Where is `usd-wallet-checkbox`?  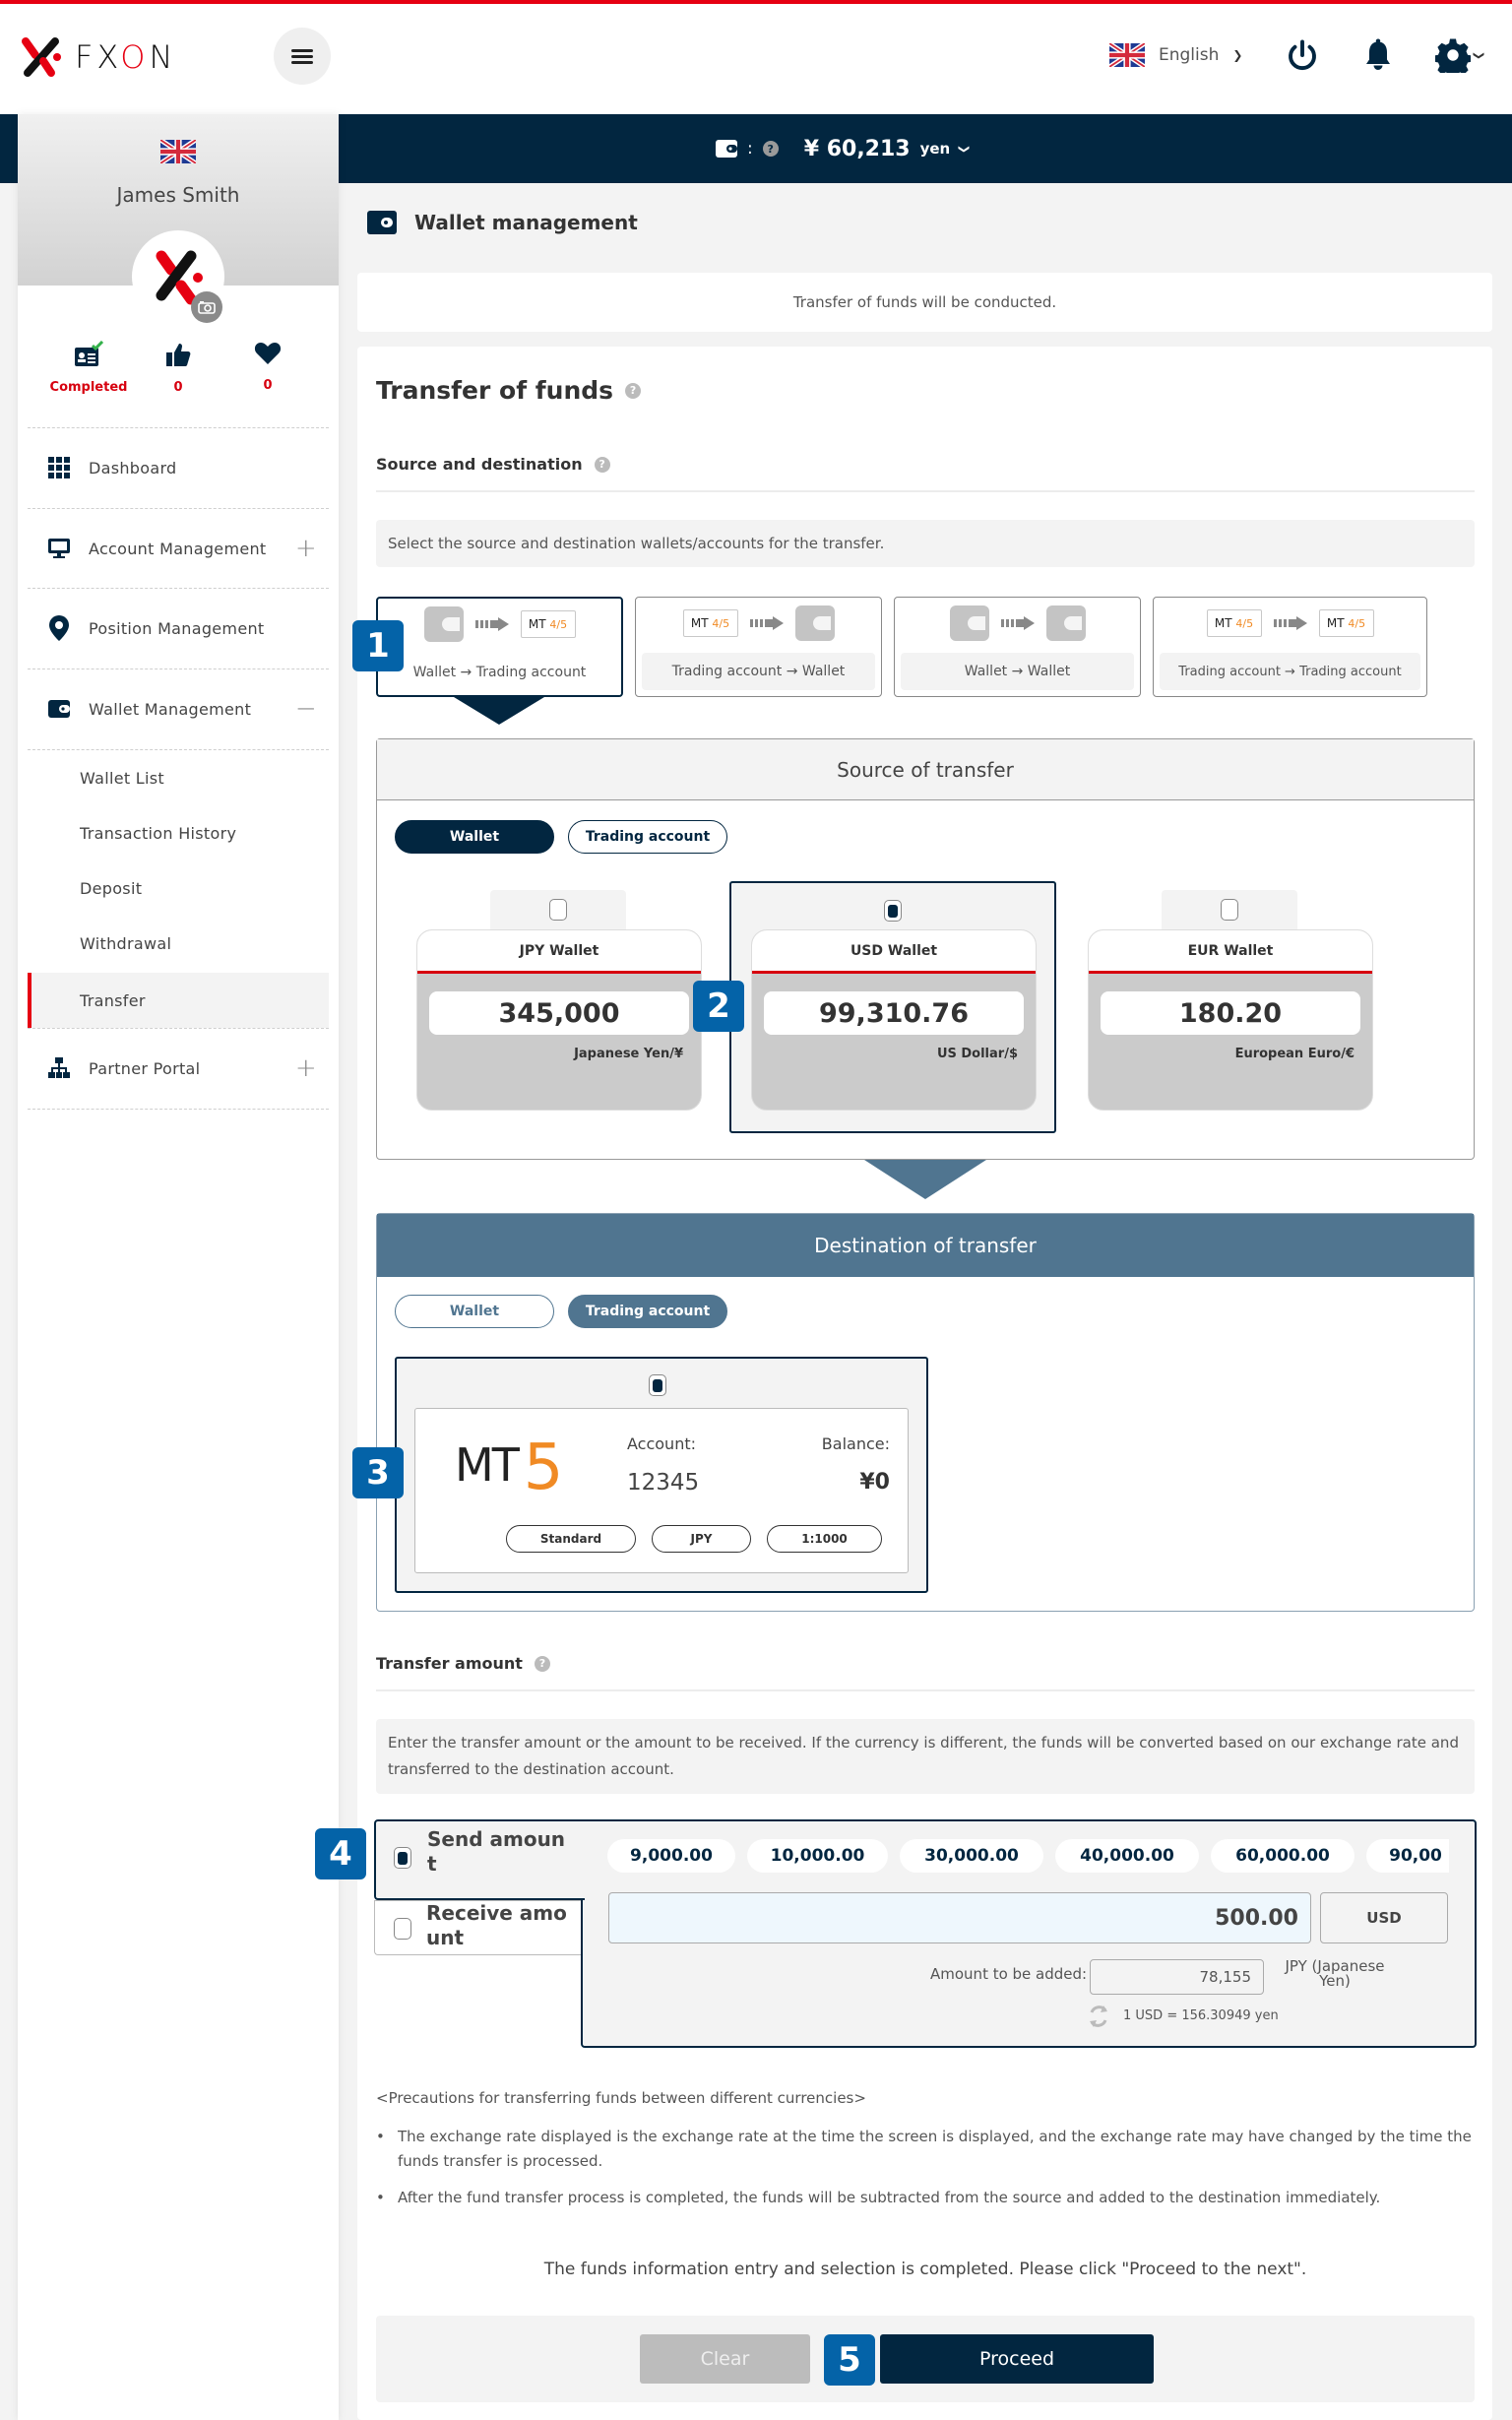 usd-wallet-checkbox is located at coordinates (893, 911).